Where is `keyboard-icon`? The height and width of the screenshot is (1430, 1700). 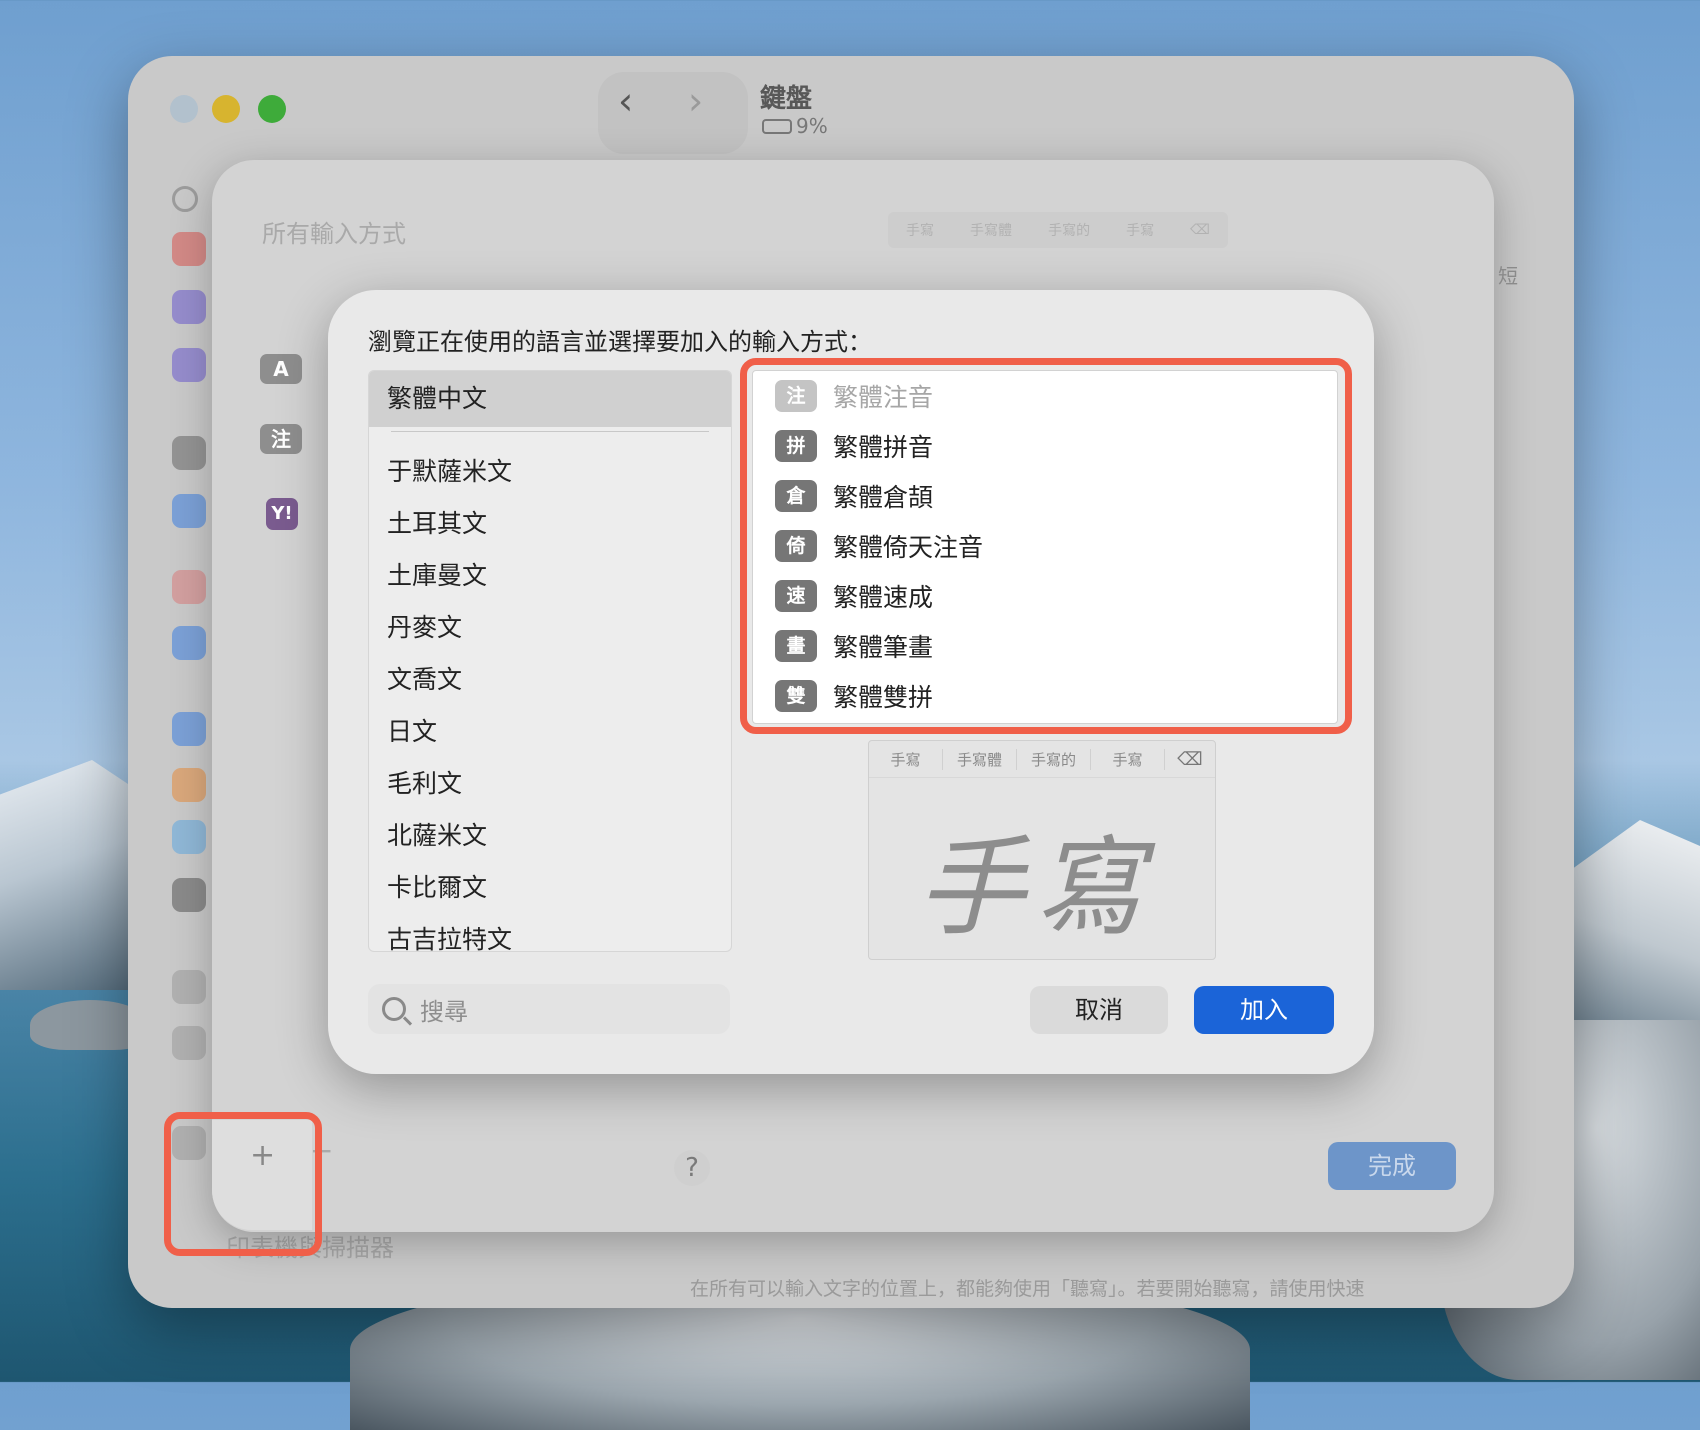
keyboard-icon is located at coordinates (189, 987).